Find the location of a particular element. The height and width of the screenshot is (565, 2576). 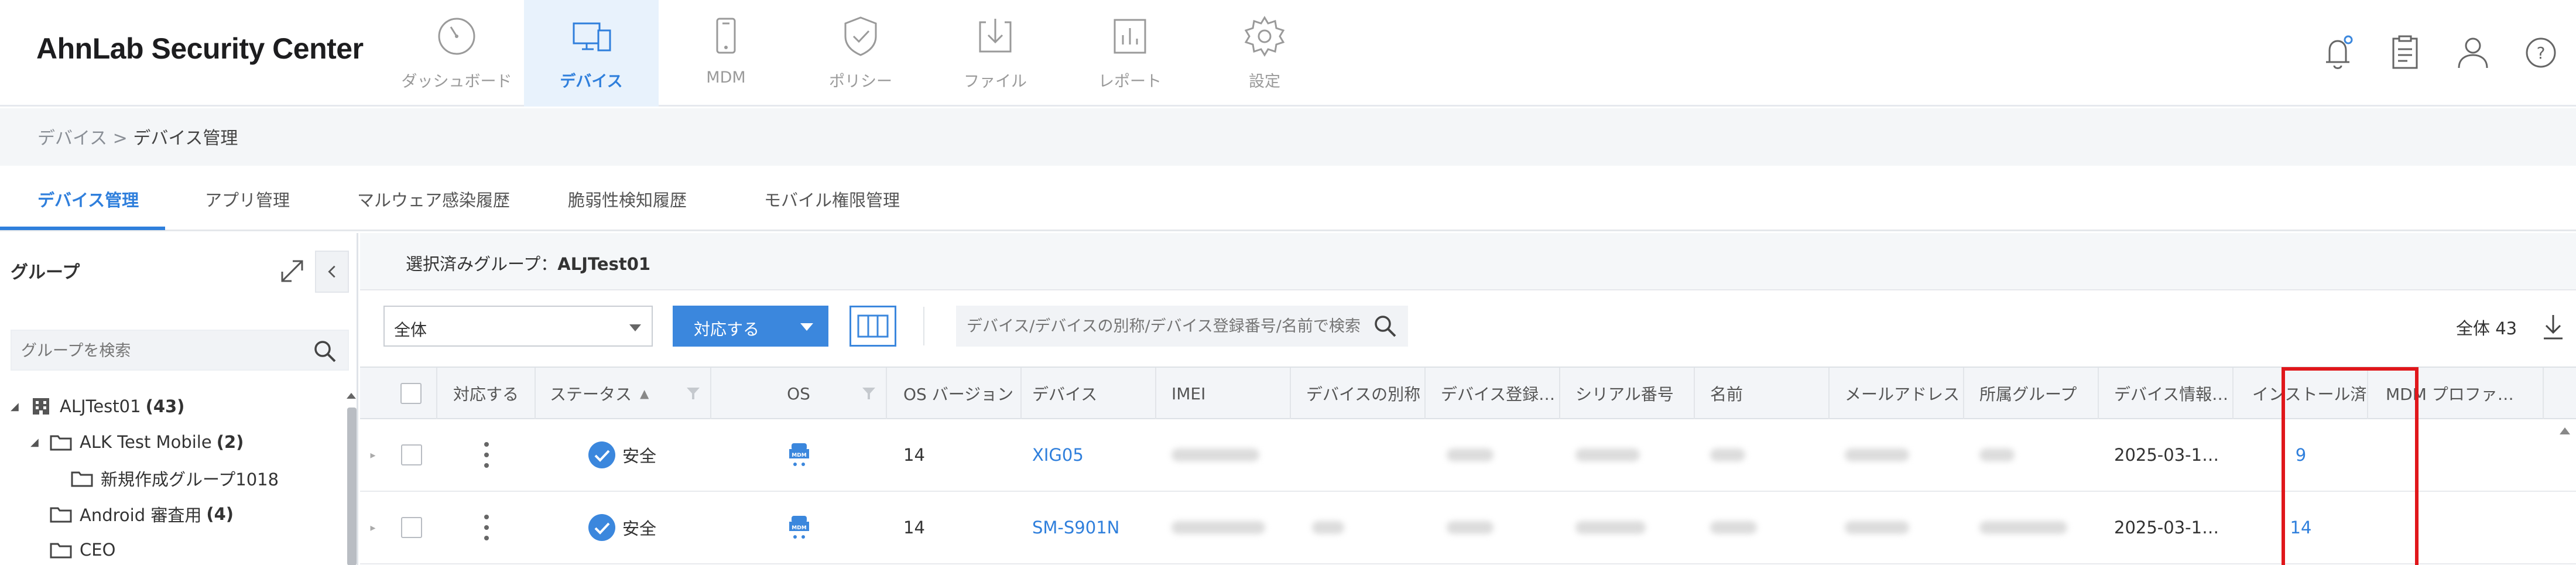

selected-group-text: 選択済みグループ：ALJTest01 is located at coordinates (528, 263).